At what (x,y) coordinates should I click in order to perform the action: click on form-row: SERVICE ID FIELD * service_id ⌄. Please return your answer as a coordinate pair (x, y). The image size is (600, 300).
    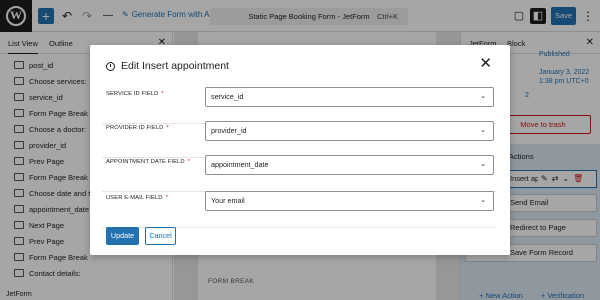
    Looking at the image, I should click on (299, 105).